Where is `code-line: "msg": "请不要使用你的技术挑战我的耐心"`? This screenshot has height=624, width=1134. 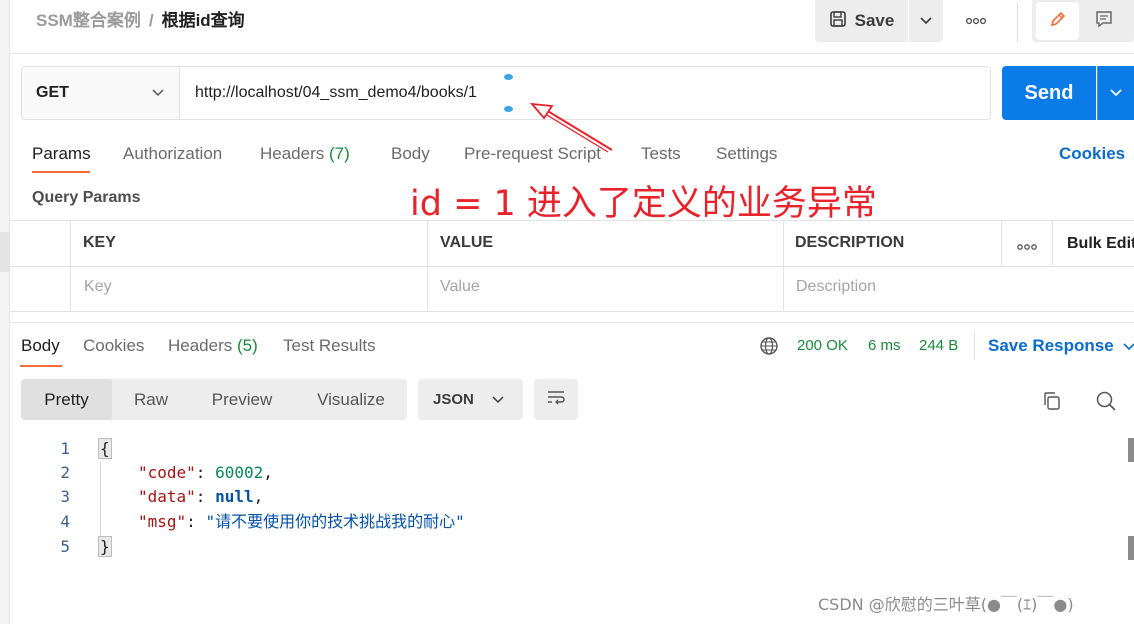
code-line: "msg": "请不要使用你的技术挑战我的耐心" is located at coordinates (301, 522).